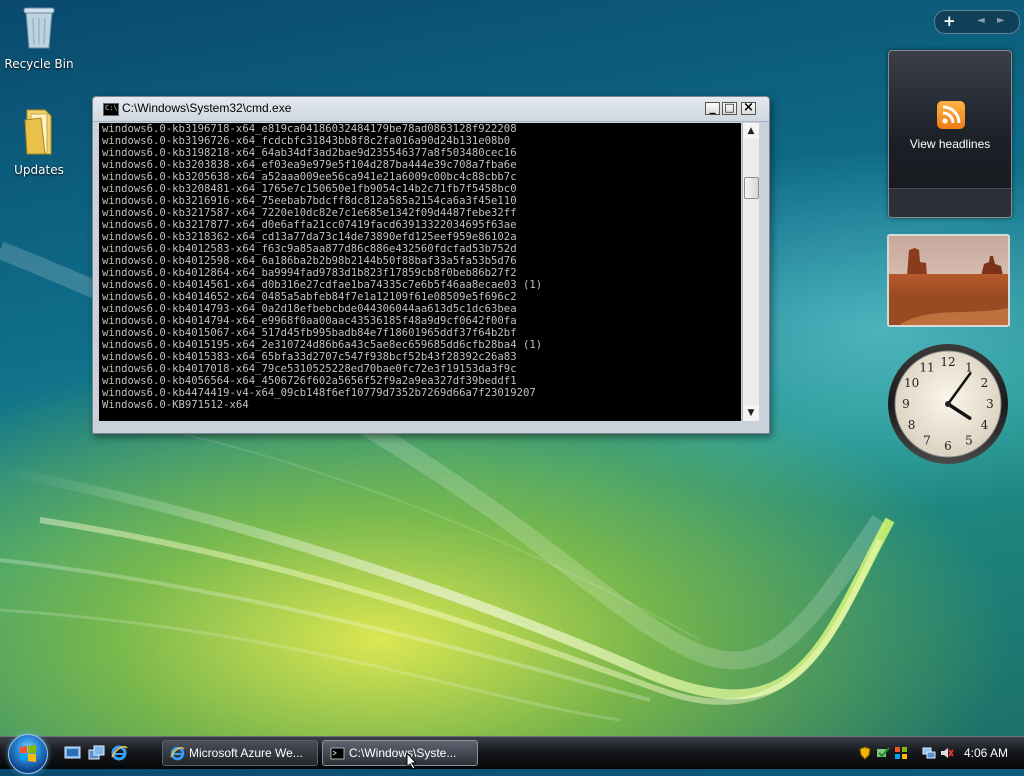  What do you see at coordinates (39, 170) in the screenshot?
I see `desktop-icon-label: Updates` at bounding box center [39, 170].